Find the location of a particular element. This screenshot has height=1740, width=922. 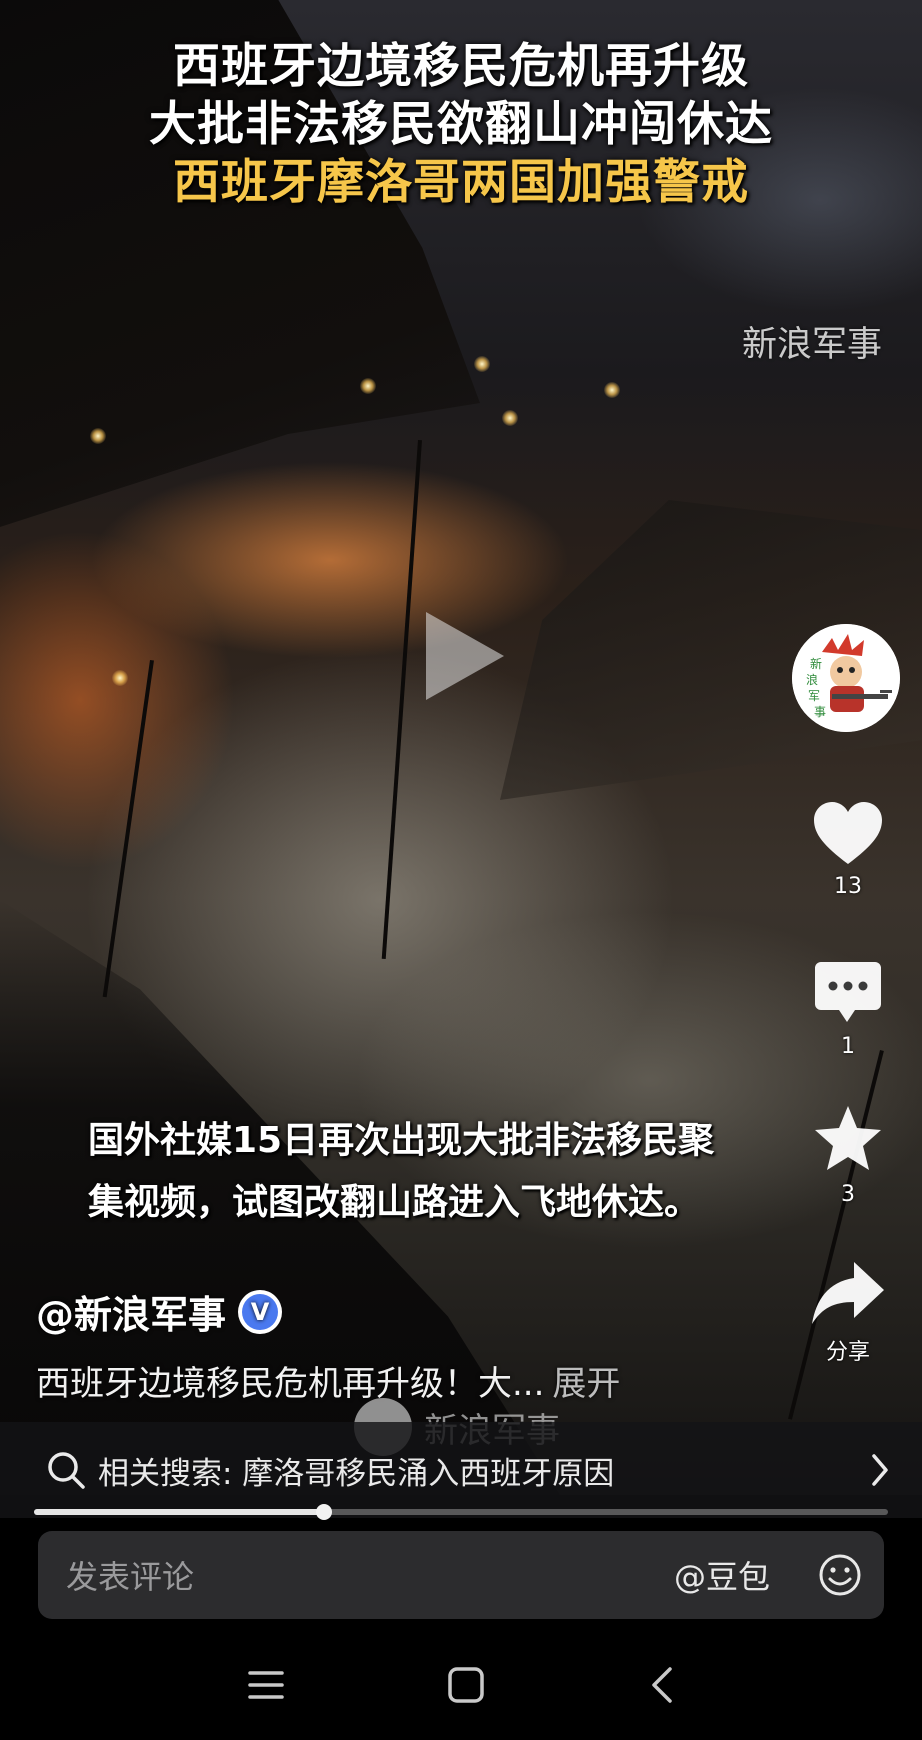

author-handle-row: @新浪军事 V is located at coordinates (159, 1311).